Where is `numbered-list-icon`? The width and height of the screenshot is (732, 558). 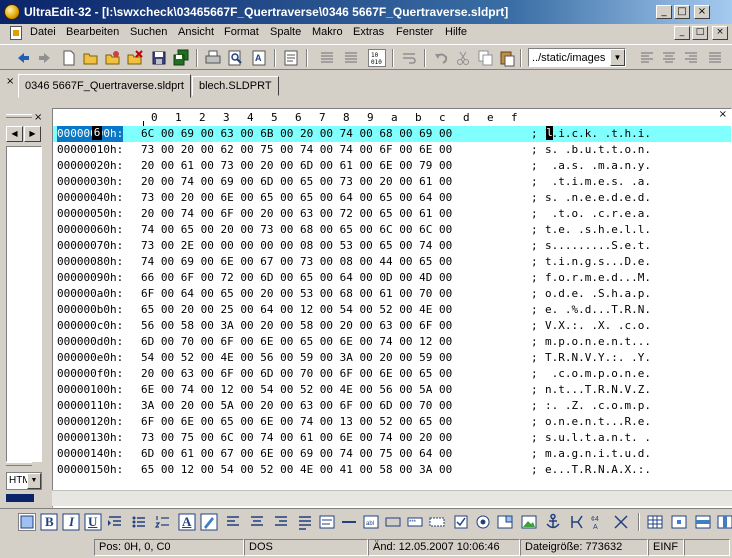 numbered-list-icon is located at coordinates (163, 522).